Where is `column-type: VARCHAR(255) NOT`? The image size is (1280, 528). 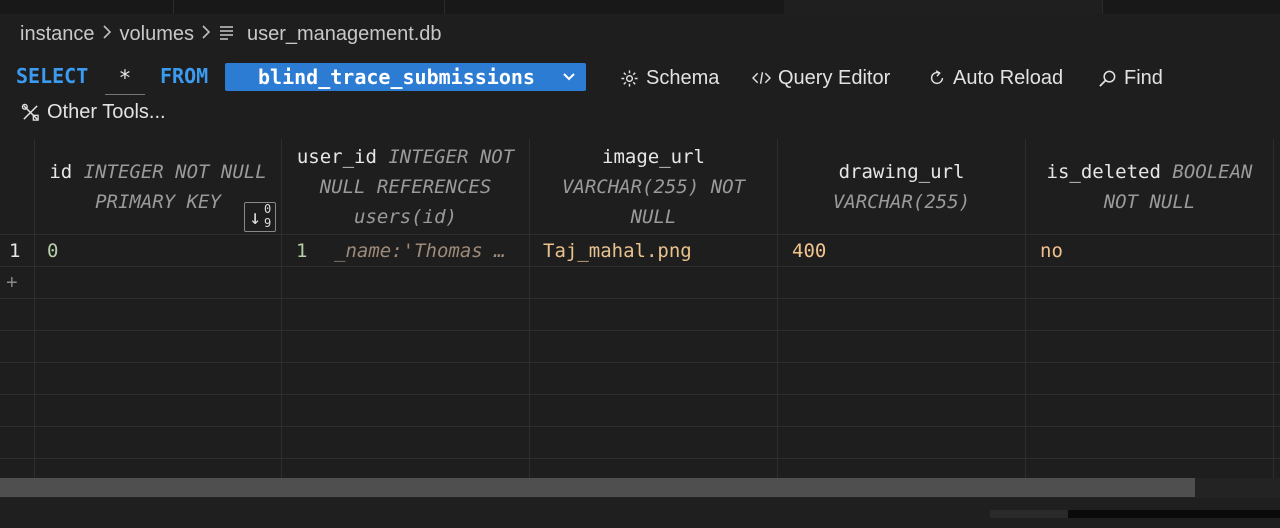 column-type: VARCHAR(255) NOT is located at coordinates (653, 186).